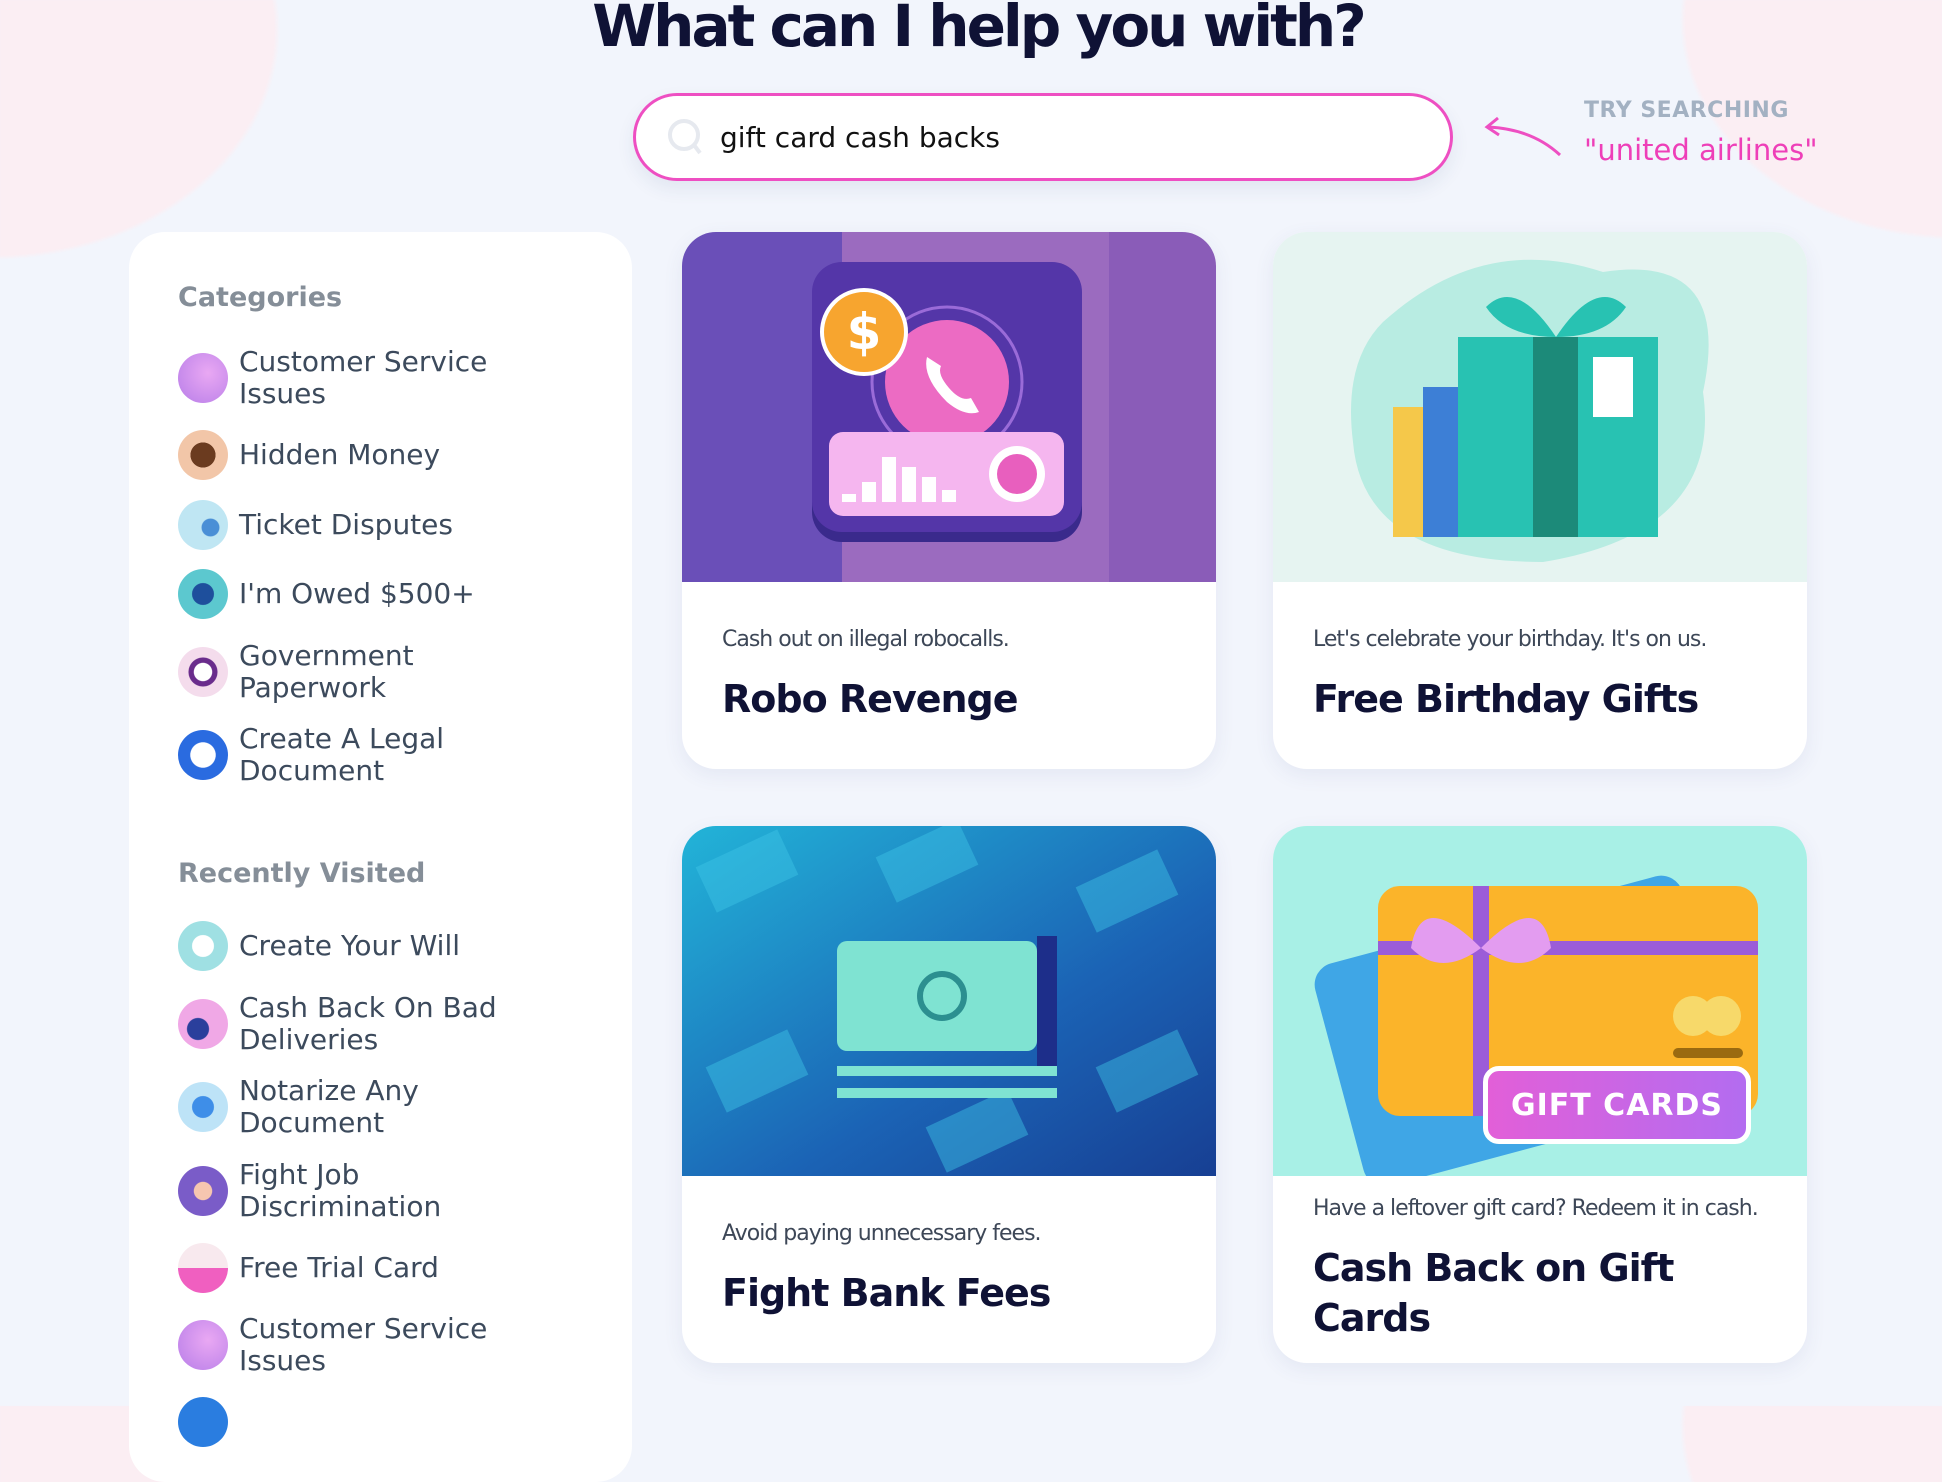 The image size is (1942, 1482). Describe the element at coordinates (203, 1191) in the screenshot. I see `discrimination-icon` at that location.